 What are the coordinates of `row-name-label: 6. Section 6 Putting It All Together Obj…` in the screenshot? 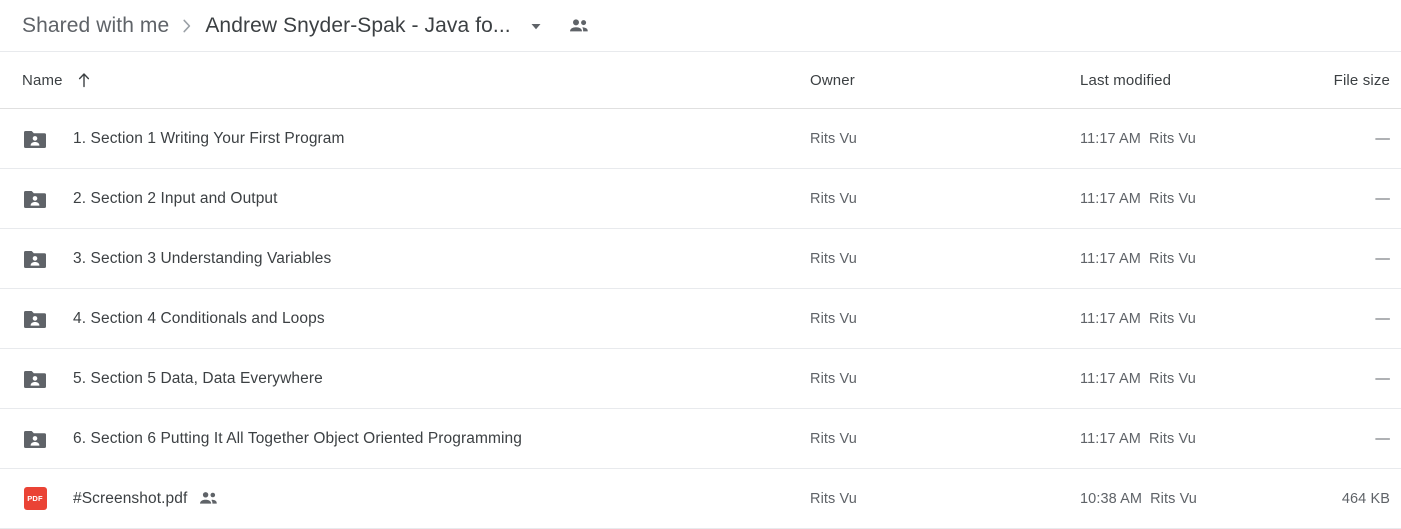 It's located at (297, 438).